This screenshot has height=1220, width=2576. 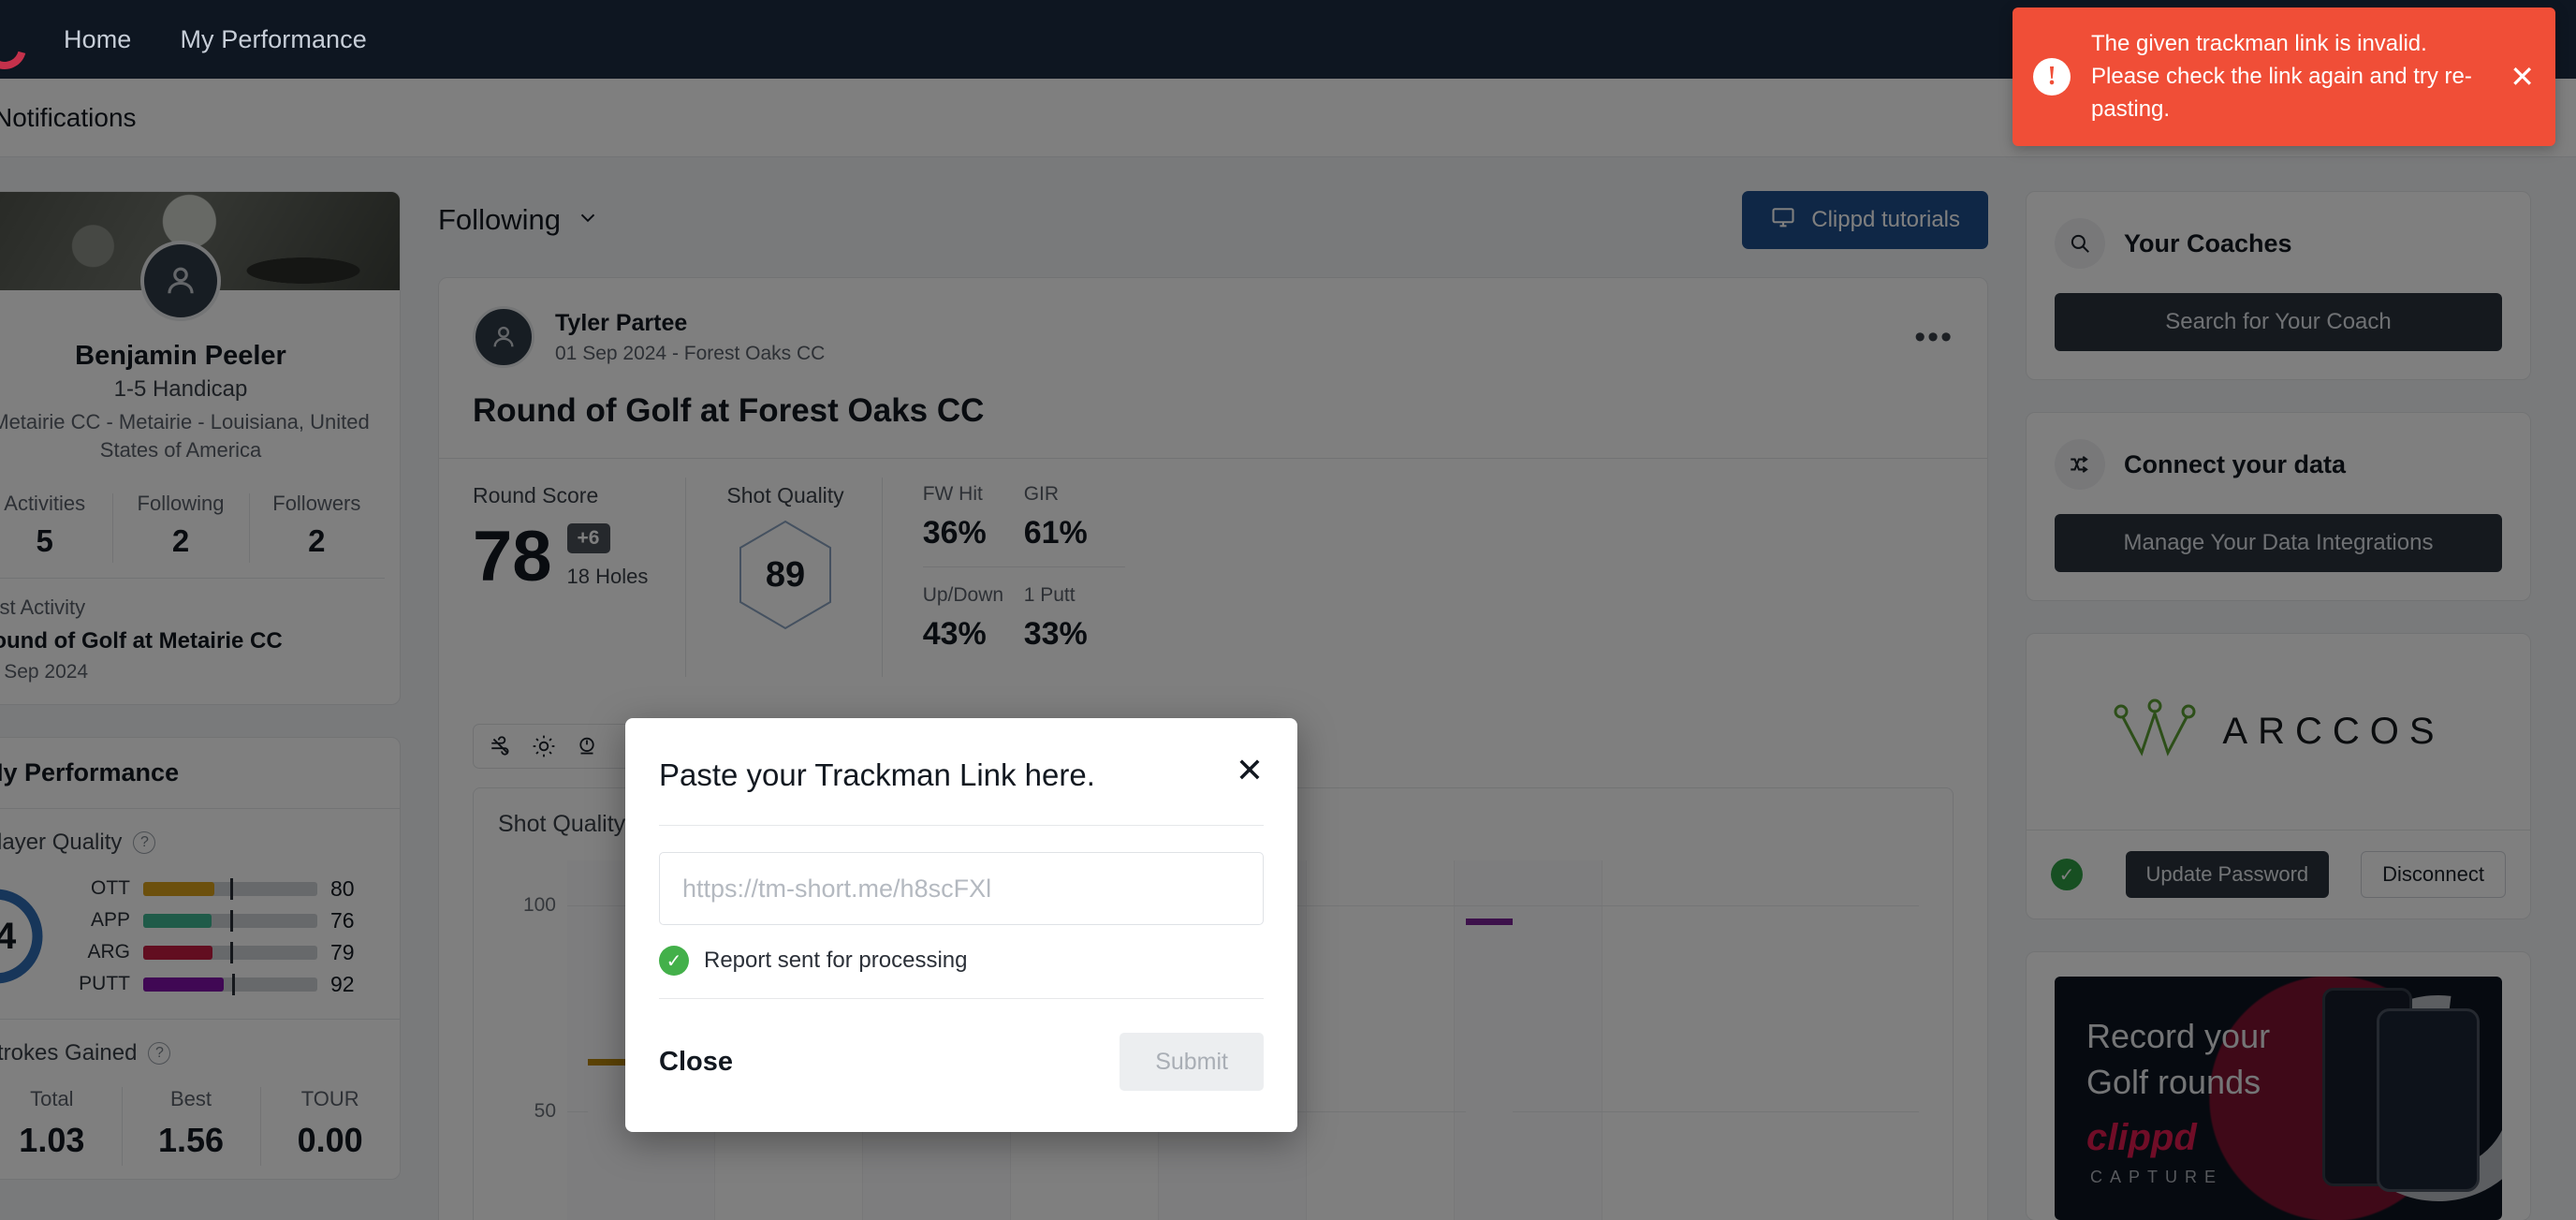 What do you see at coordinates (955, 533) in the screenshot?
I see `mini-stat-value: 36%` at bounding box center [955, 533].